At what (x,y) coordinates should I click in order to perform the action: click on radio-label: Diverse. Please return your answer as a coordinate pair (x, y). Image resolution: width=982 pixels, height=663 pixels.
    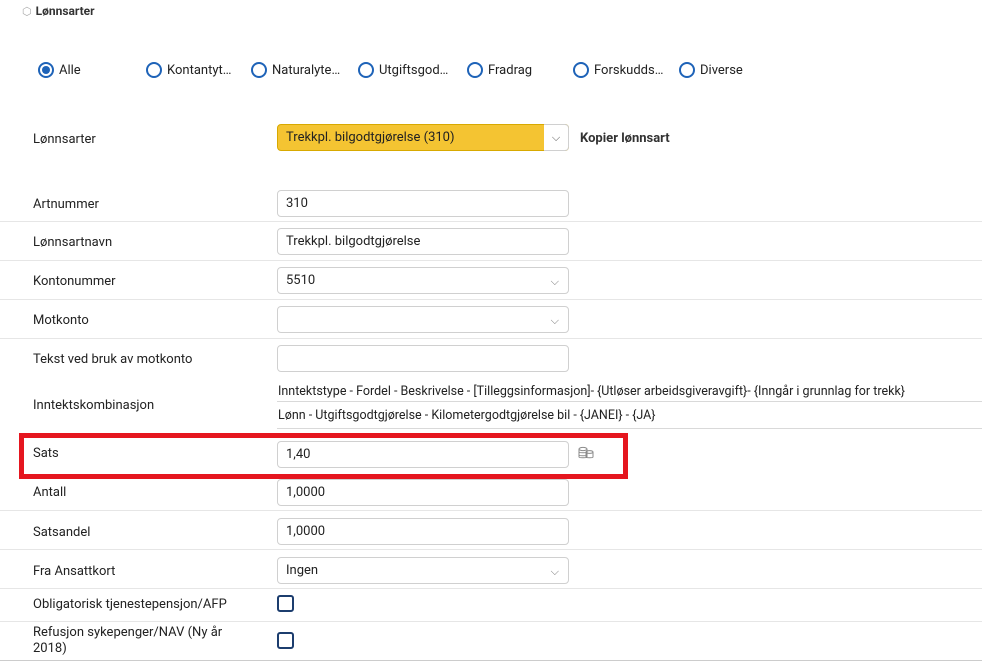
    Looking at the image, I should click on (721, 70).